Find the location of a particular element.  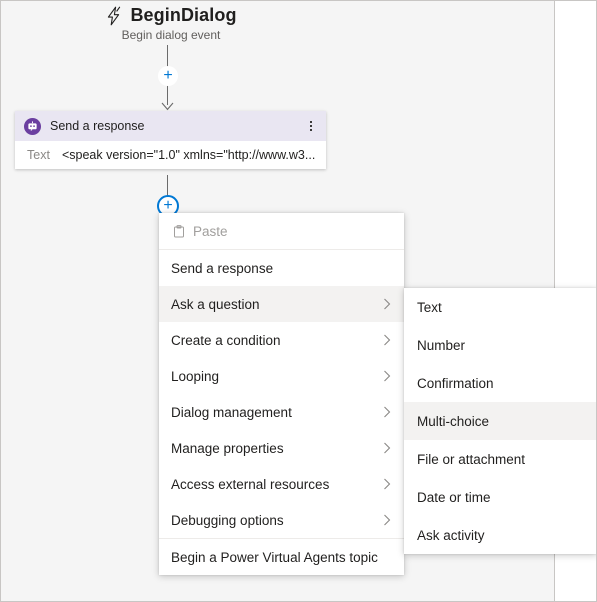

add-node-button-top: + is located at coordinates (168, 76).